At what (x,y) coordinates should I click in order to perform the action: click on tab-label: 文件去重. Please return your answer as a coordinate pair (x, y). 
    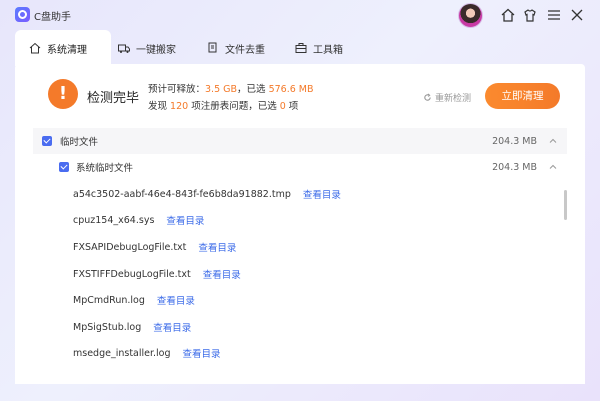
    Looking at the image, I should click on (245, 50).